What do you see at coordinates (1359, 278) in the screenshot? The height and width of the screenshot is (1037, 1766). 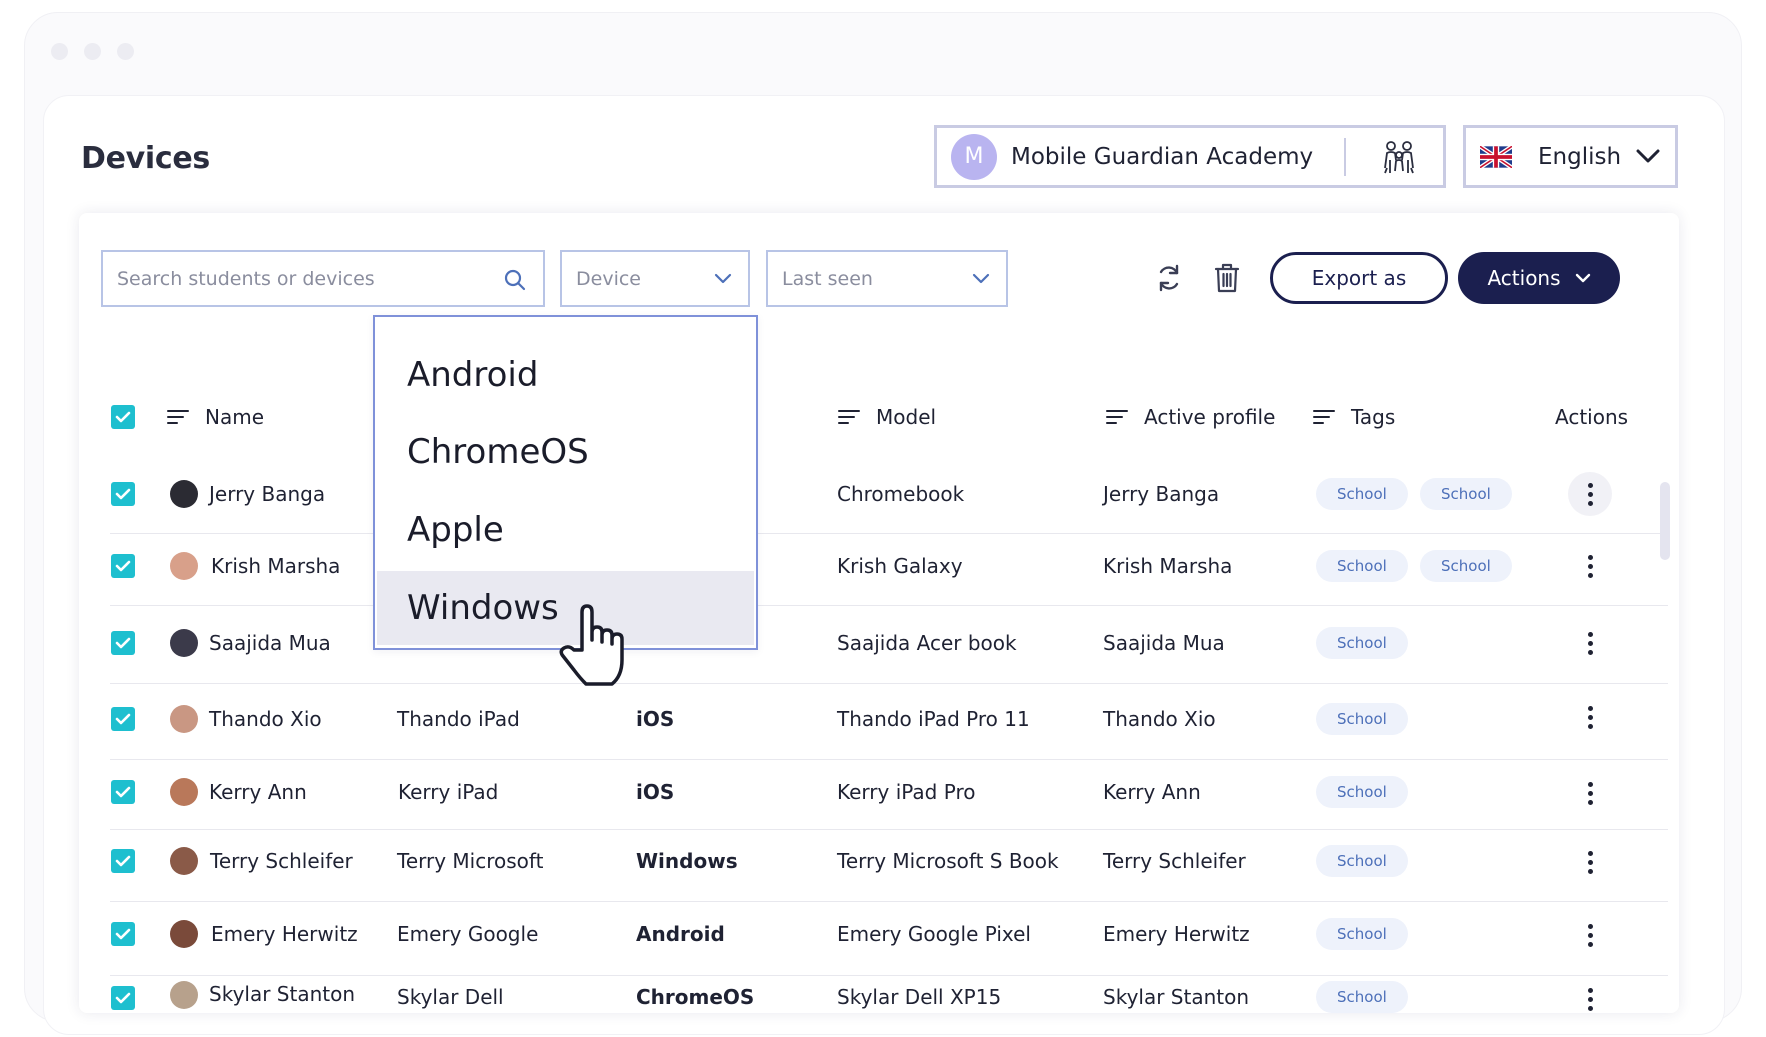 I see `export-as-button: Export as` at bounding box center [1359, 278].